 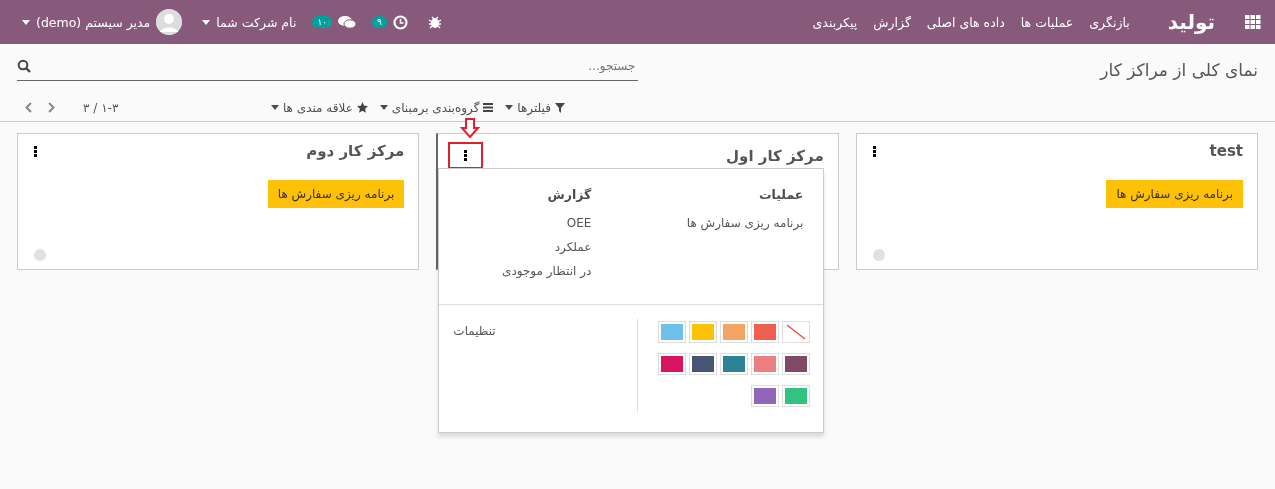 What do you see at coordinates (559, 107) in the screenshot?
I see `funnel-icon` at bounding box center [559, 107].